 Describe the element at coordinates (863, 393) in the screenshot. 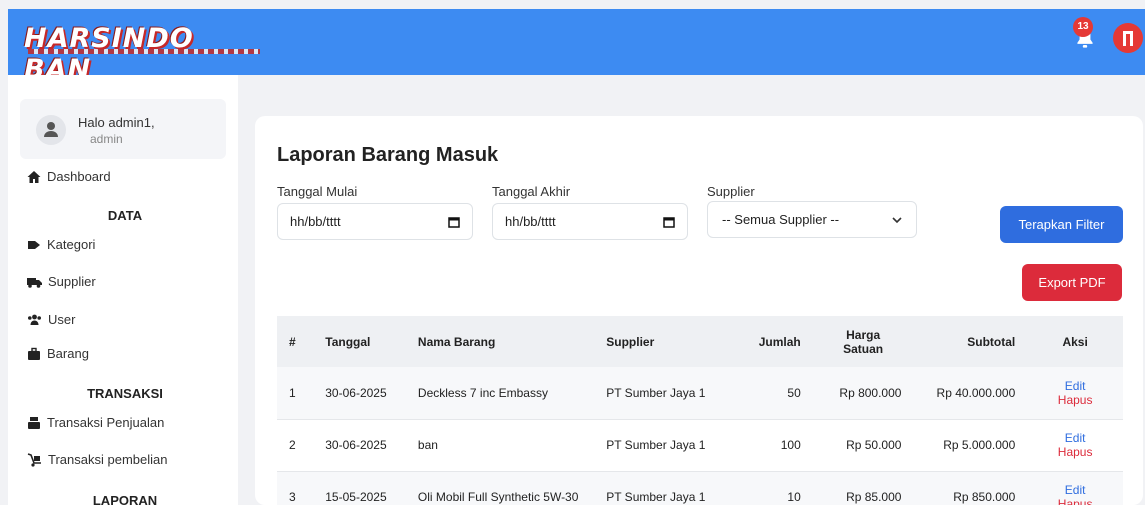

I see `cell-harga-satuan: Rp 800.000` at that location.